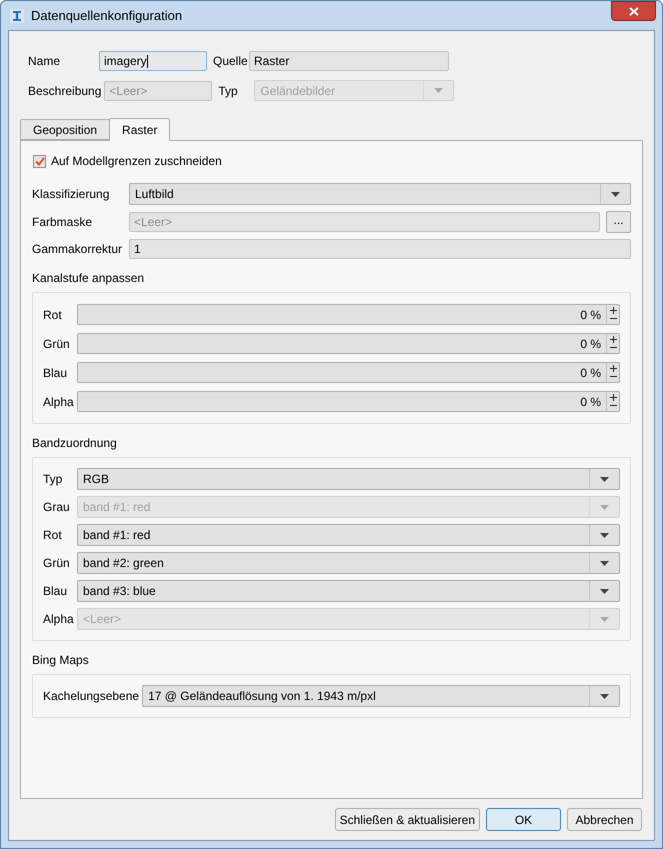 The height and width of the screenshot is (849, 663). What do you see at coordinates (348, 591) in the screenshot?
I see `dropdown: band #3: blue` at bounding box center [348, 591].